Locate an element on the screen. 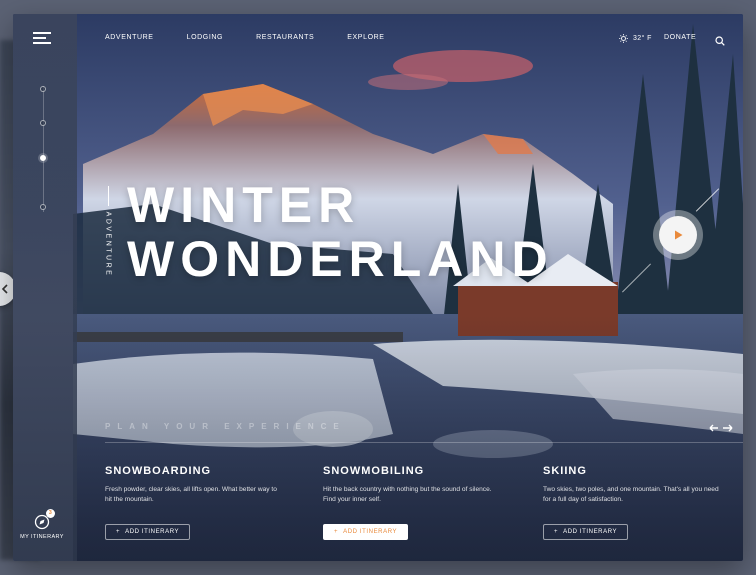 Image resolution: width=756 pixels, height=575 pixels. hero-title-line2: WONDERLAND is located at coordinates (340, 259).